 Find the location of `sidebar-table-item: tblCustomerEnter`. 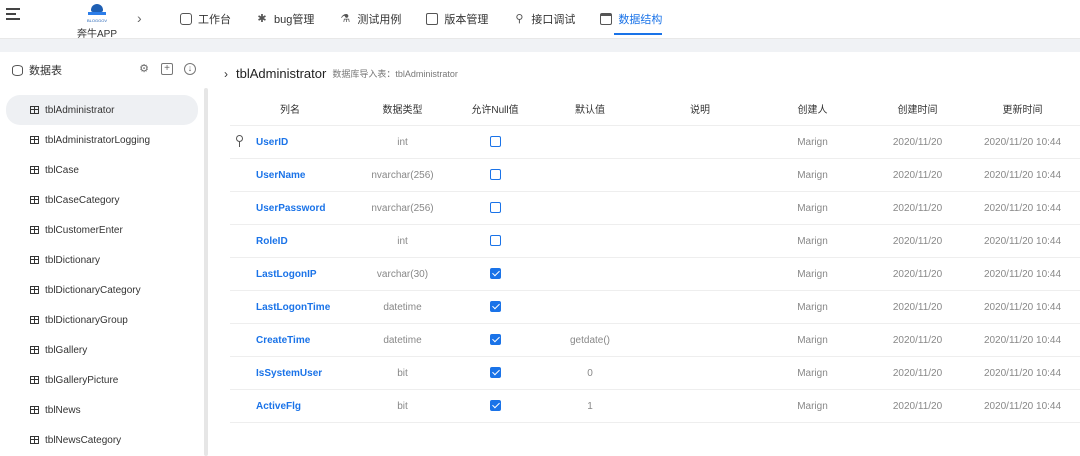

sidebar-table-item: tblCustomerEnter is located at coordinates (102, 230).